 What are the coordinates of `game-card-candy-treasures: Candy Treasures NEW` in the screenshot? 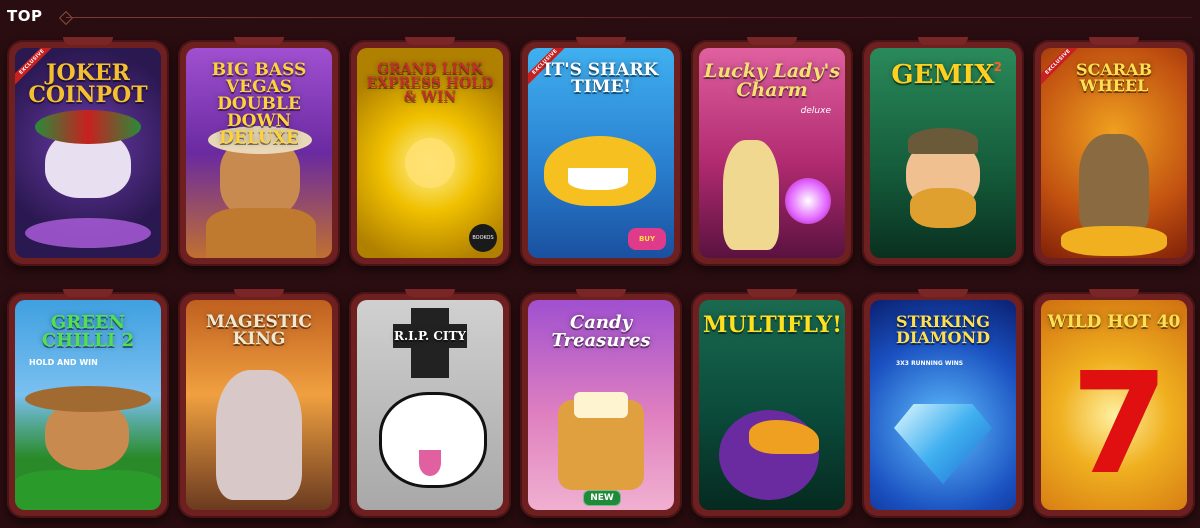 It's located at (601, 403).